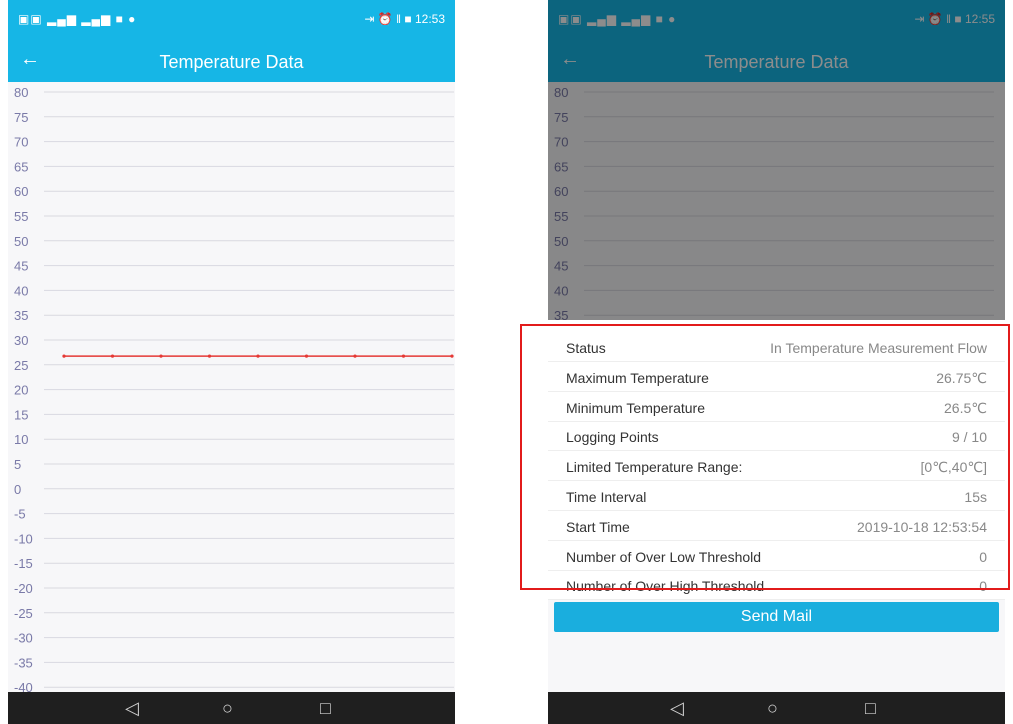  What do you see at coordinates (388, 19) in the screenshot?
I see `status-icons-right-glyphs: ⇥ ⏰ ‖ ■` at bounding box center [388, 19].